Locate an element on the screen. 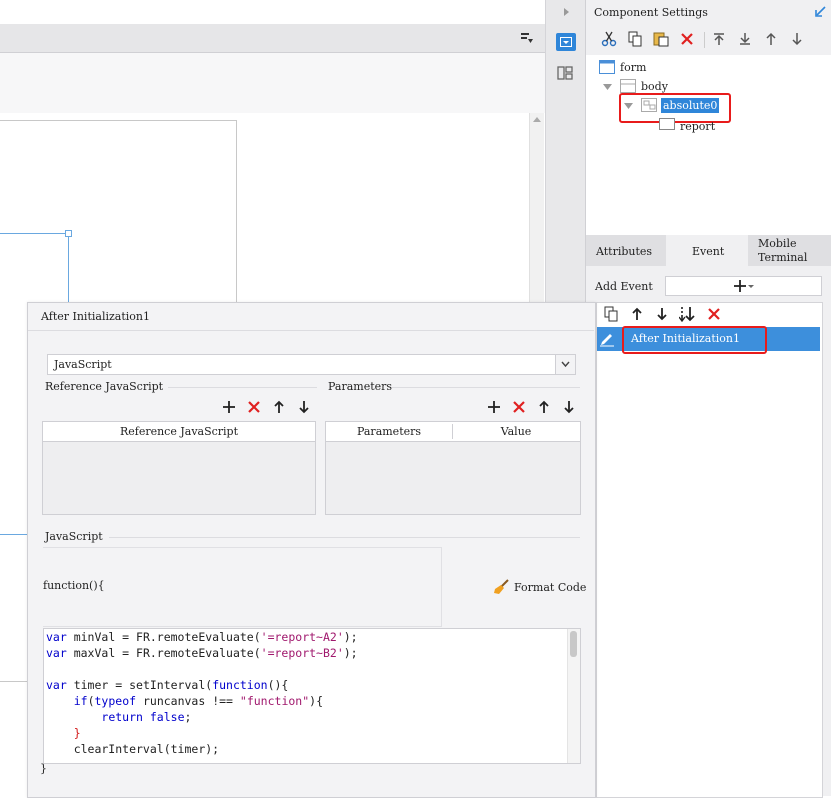  form-node-icon is located at coordinates (607, 67).